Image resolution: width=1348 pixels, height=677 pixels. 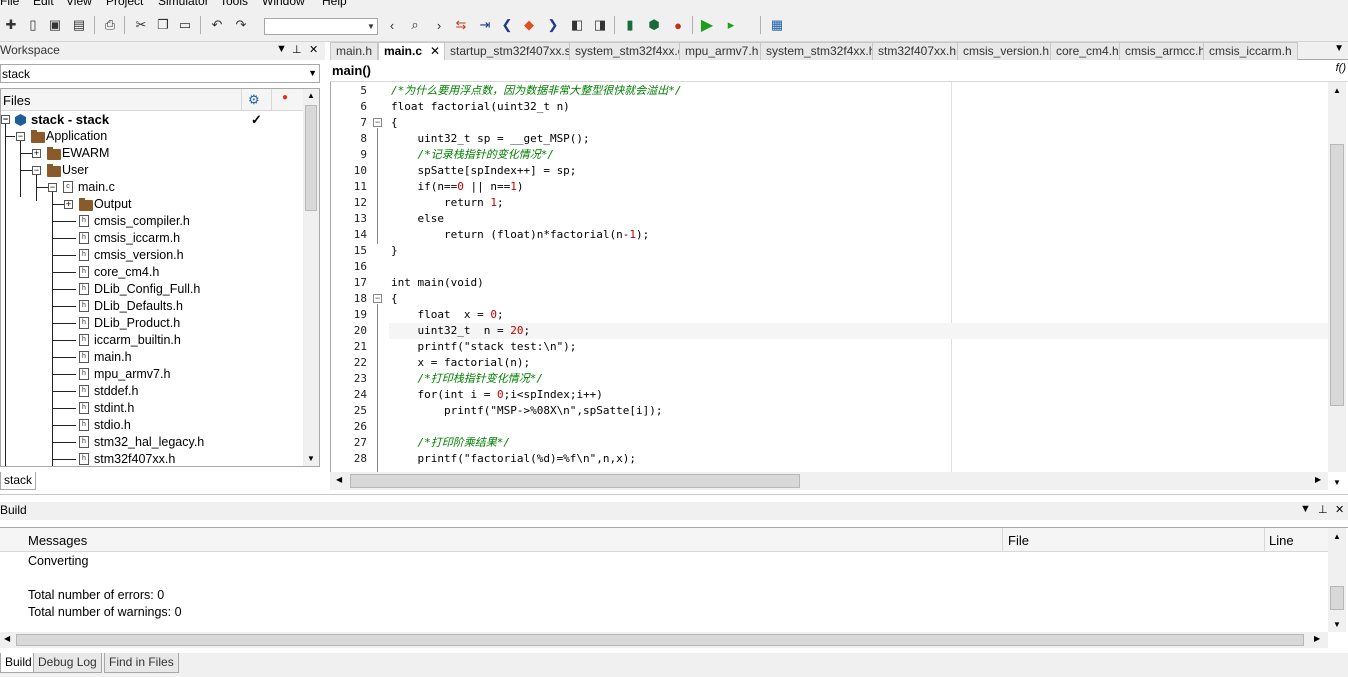 What do you see at coordinates (79, 25) in the screenshot?
I see `save-all-icon: ▤` at bounding box center [79, 25].